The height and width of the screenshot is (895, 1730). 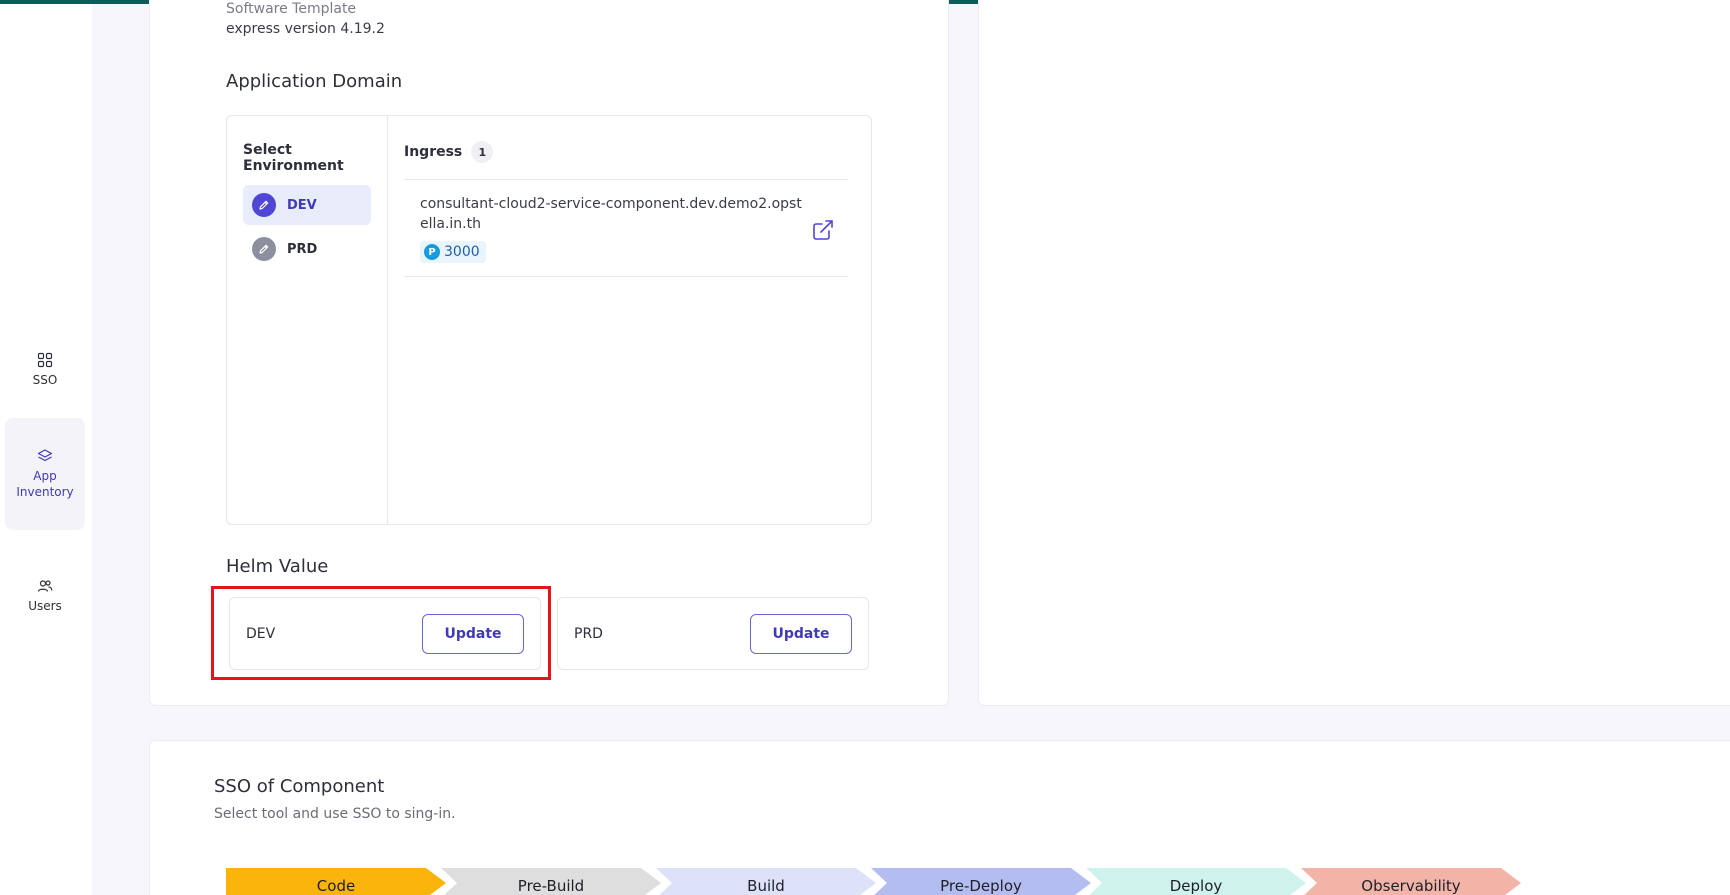 I want to click on environment-label: PRD, so click(x=302, y=249).